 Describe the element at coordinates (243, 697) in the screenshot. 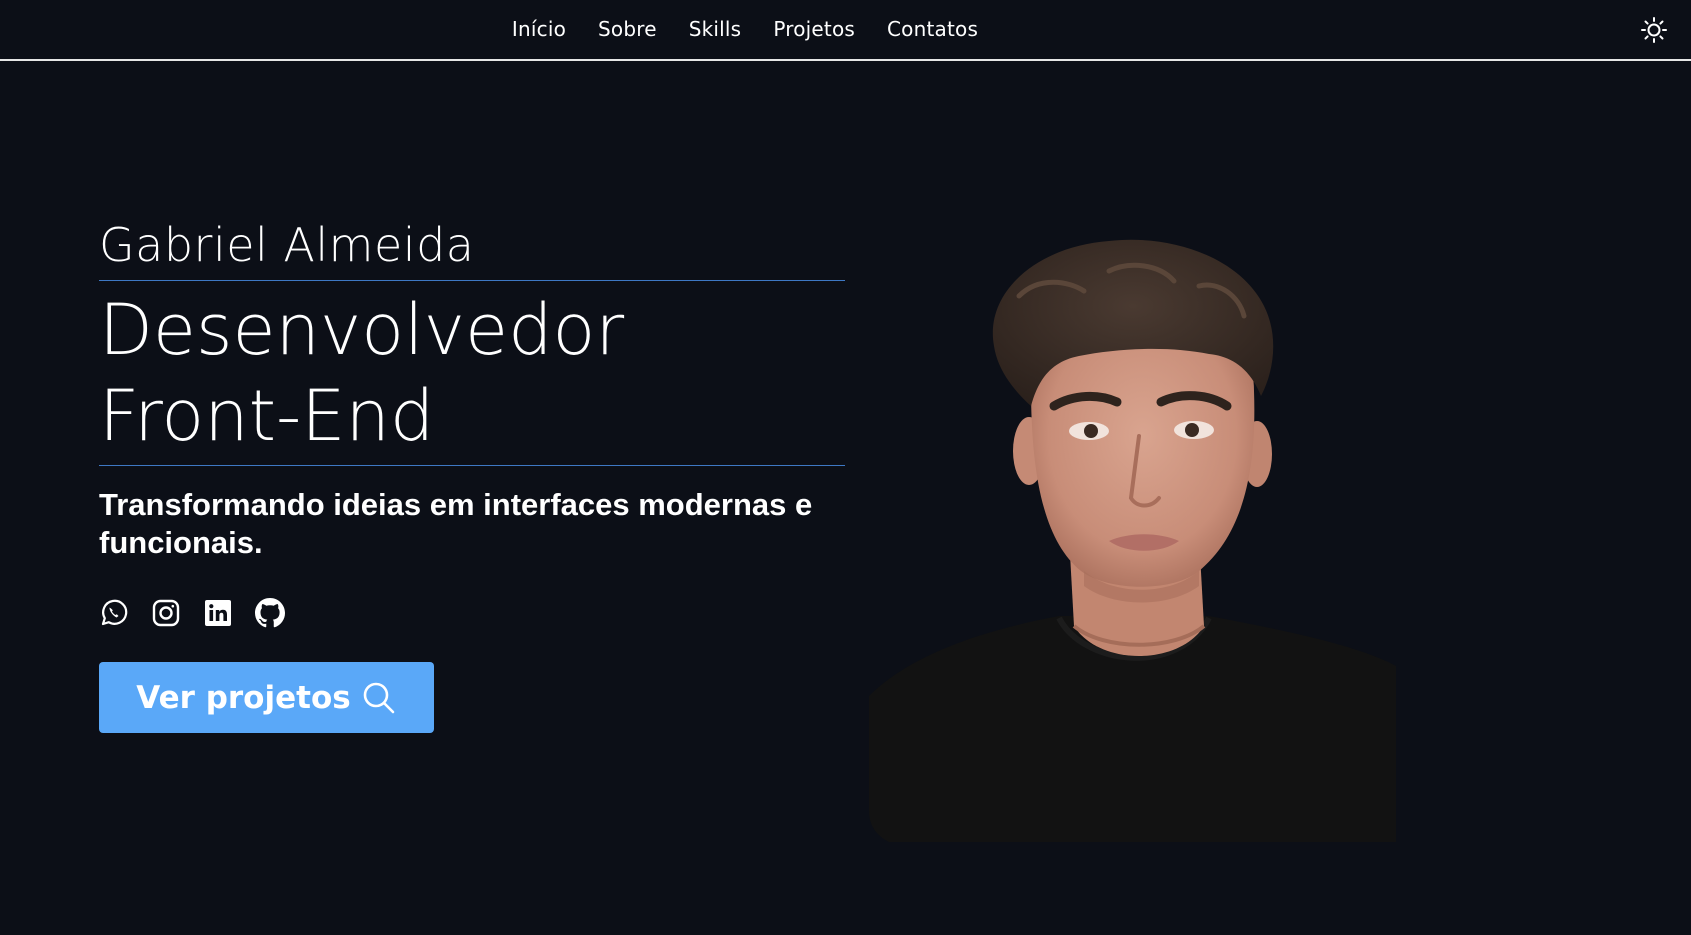

I see `view-projects-label: Ver projetos` at that location.